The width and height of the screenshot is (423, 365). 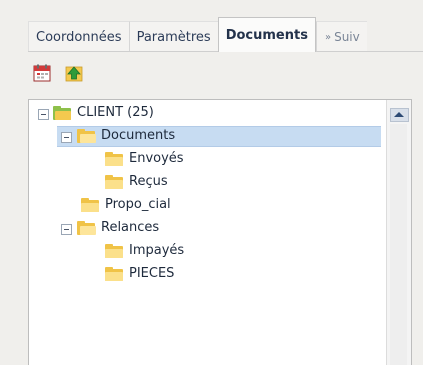 I want to click on up-arrow-icon, so click(x=74, y=74).